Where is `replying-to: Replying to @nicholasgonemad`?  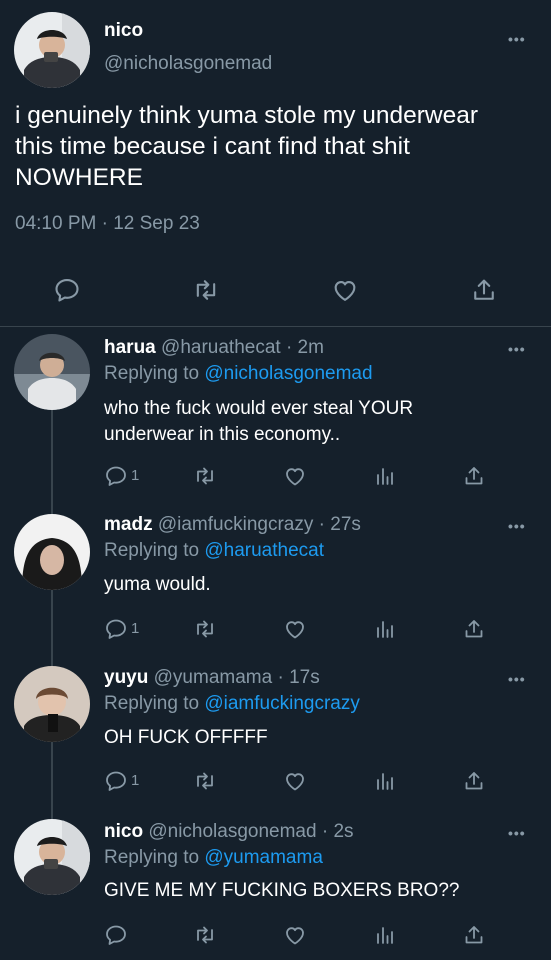
replying-to: Replying to @nicholasgonemad is located at coordinates (238, 374).